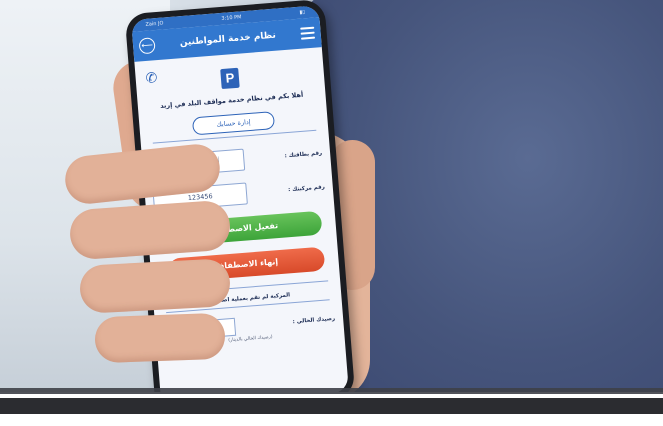 The height and width of the screenshot is (426, 663). Describe the element at coordinates (331, 391) in the screenshot. I see `band-shadow` at that location.